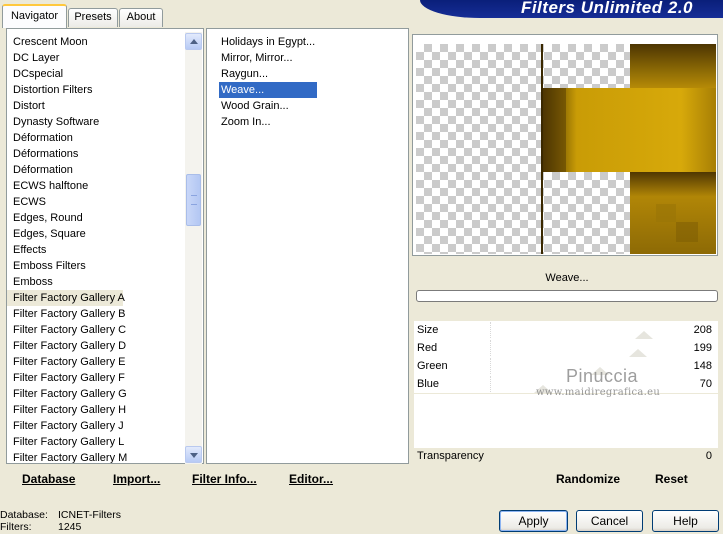 The width and height of the screenshot is (723, 534). What do you see at coordinates (66, 298) in the screenshot?
I see `category-item: Filter Factory Gallery A` at bounding box center [66, 298].